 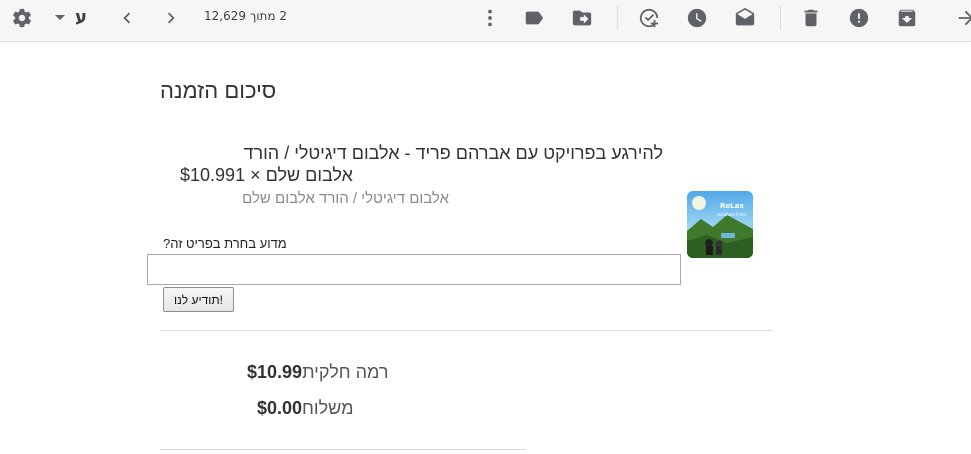 I want to click on add-to-tasks-icon, so click(x=649, y=18).